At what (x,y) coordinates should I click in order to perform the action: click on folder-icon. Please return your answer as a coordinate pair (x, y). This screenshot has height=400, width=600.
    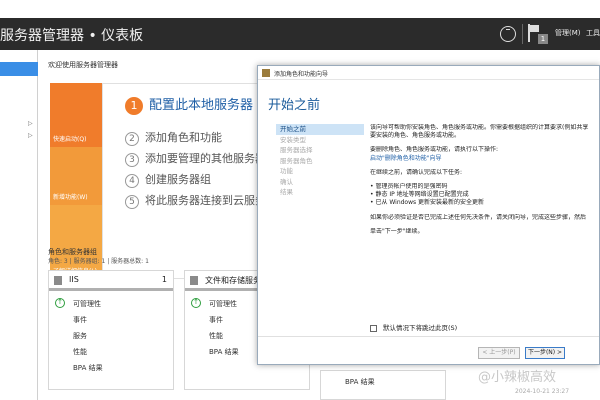
    Looking at the image, I should click on (194, 280).